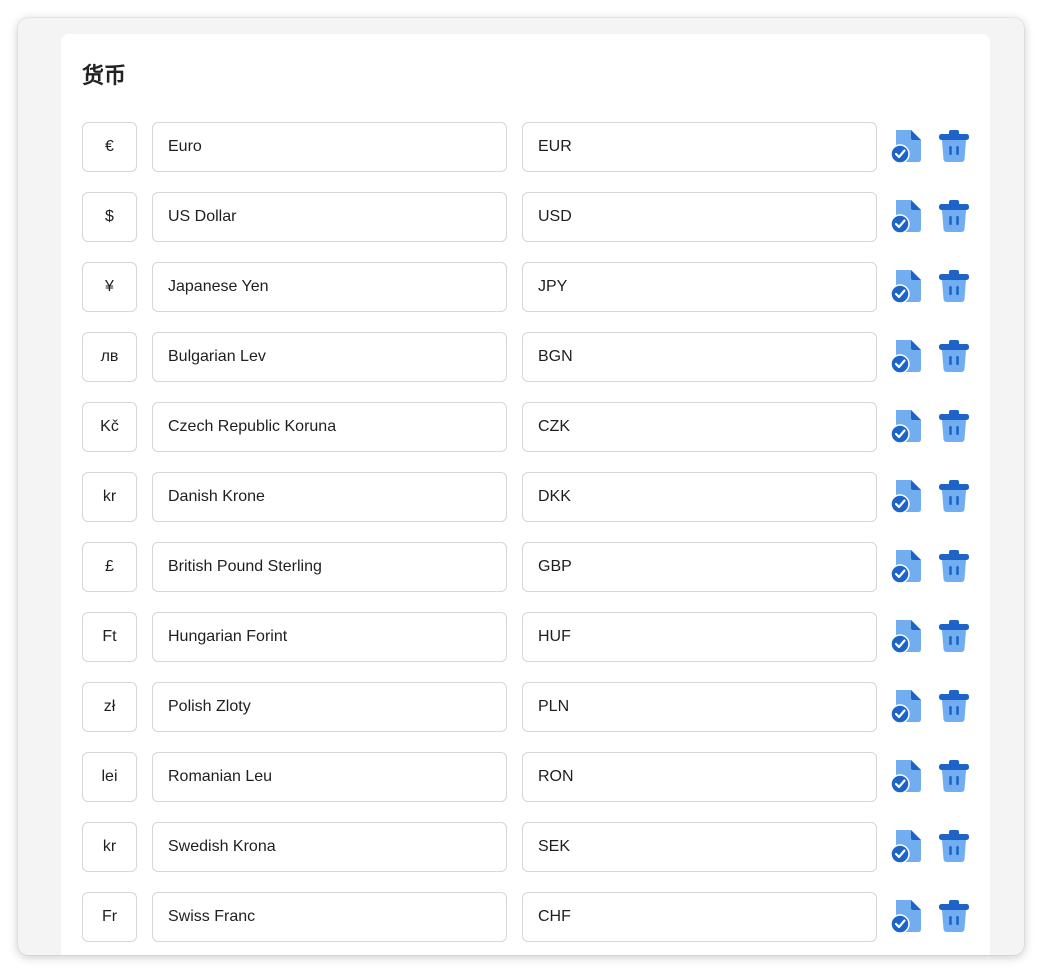 The height and width of the screenshot is (973, 1042). What do you see at coordinates (228, 636) in the screenshot?
I see `currency-name-value: Hungarian Forint` at bounding box center [228, 636].